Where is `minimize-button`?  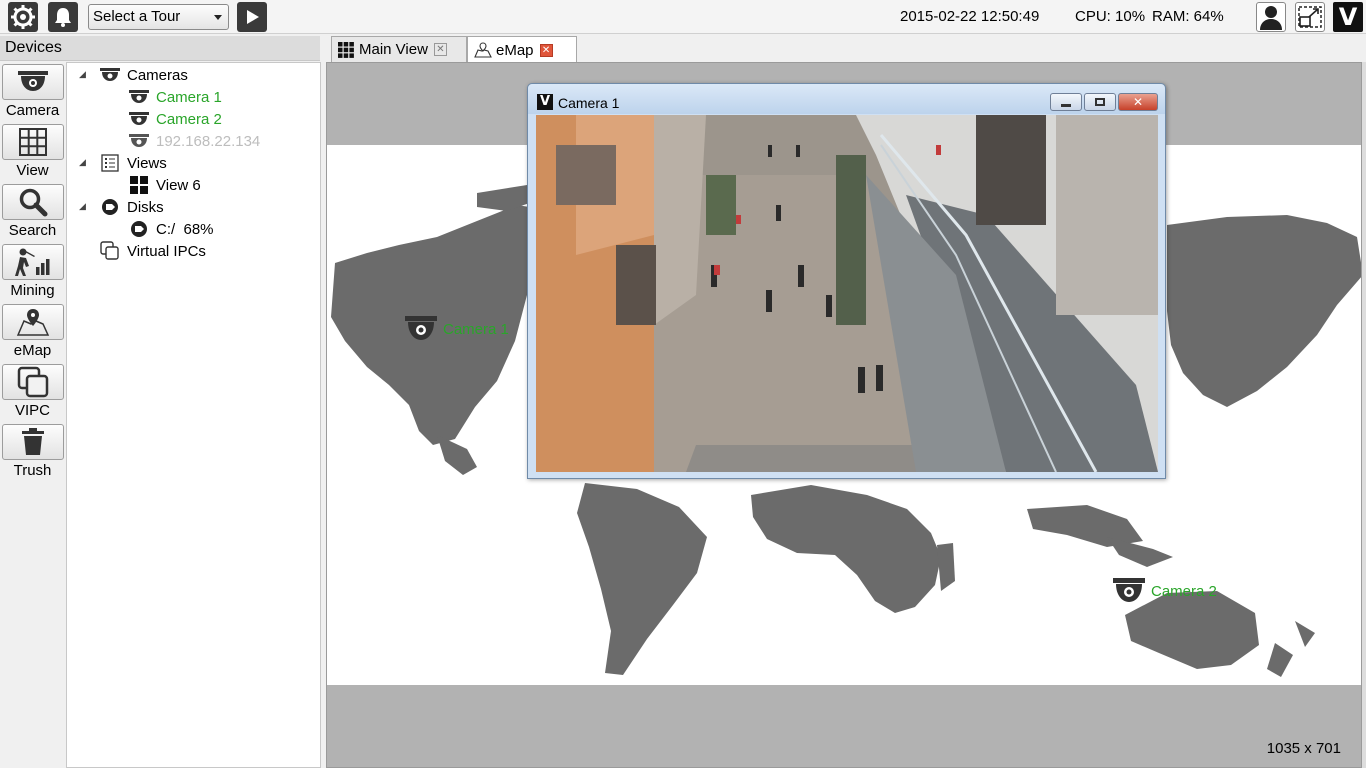 minimize-button is located at coordinates (1066, 102).